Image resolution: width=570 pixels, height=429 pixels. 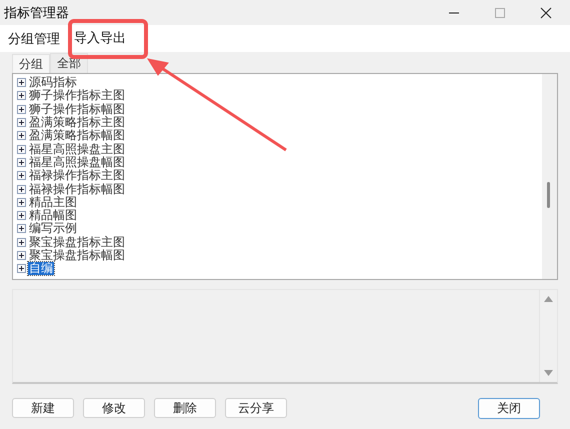 I want to click on action-button: 云分享, so click(x=256, y=408).